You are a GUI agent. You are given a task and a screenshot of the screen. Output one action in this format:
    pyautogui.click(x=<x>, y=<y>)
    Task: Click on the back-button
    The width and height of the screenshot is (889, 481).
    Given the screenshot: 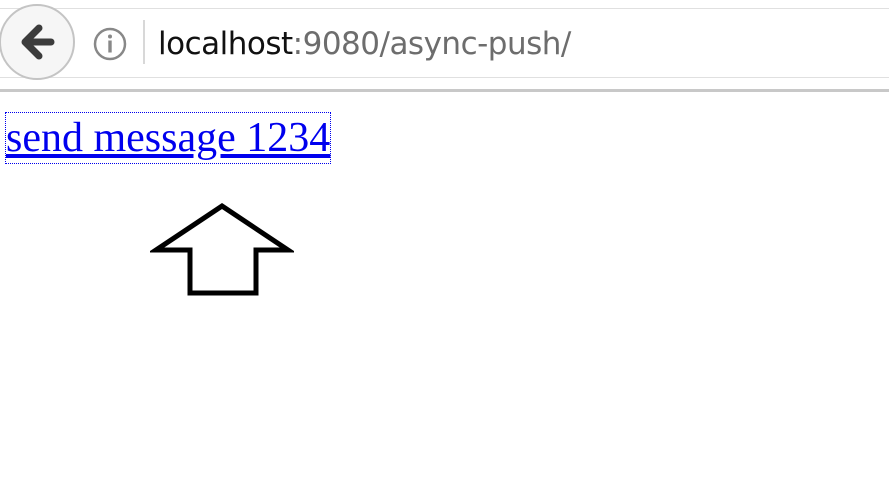 What is the action you would take?
    pyautogui.click(x=37, y=42)
    